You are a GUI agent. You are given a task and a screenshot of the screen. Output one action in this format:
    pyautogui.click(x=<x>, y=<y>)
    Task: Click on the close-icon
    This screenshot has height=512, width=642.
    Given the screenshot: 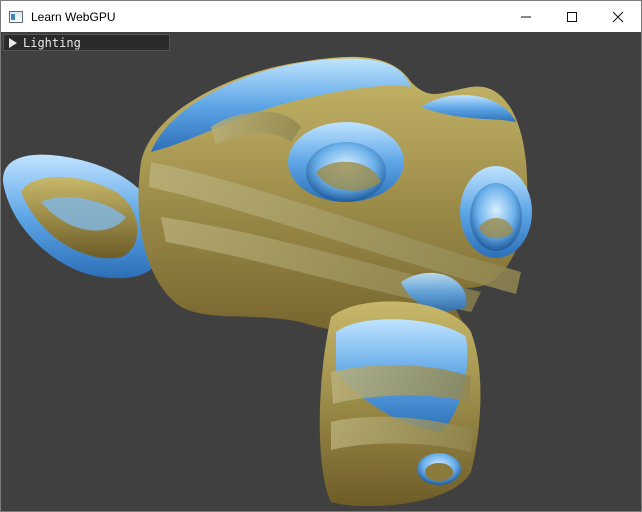 What is the action you would take?
    pyautogui.click(x=618, y=16)
    